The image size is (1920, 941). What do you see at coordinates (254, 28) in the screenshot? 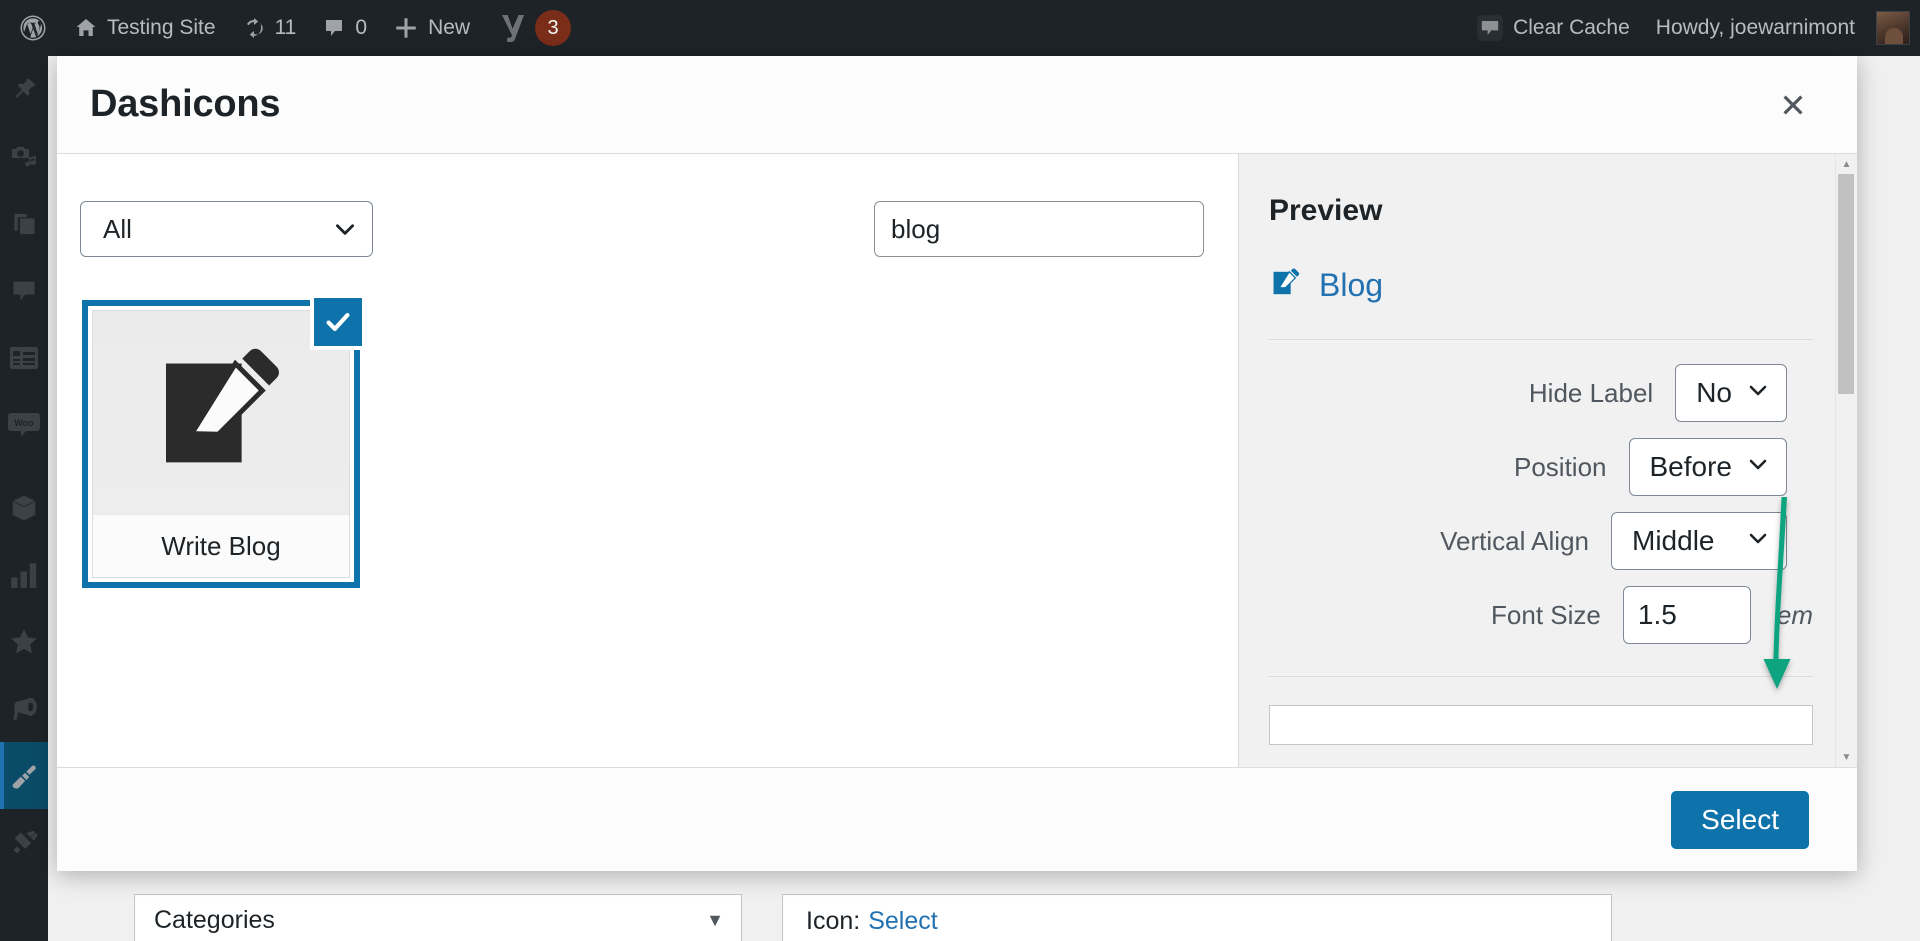
I see `update-icon` at bounding box center [254, 28].